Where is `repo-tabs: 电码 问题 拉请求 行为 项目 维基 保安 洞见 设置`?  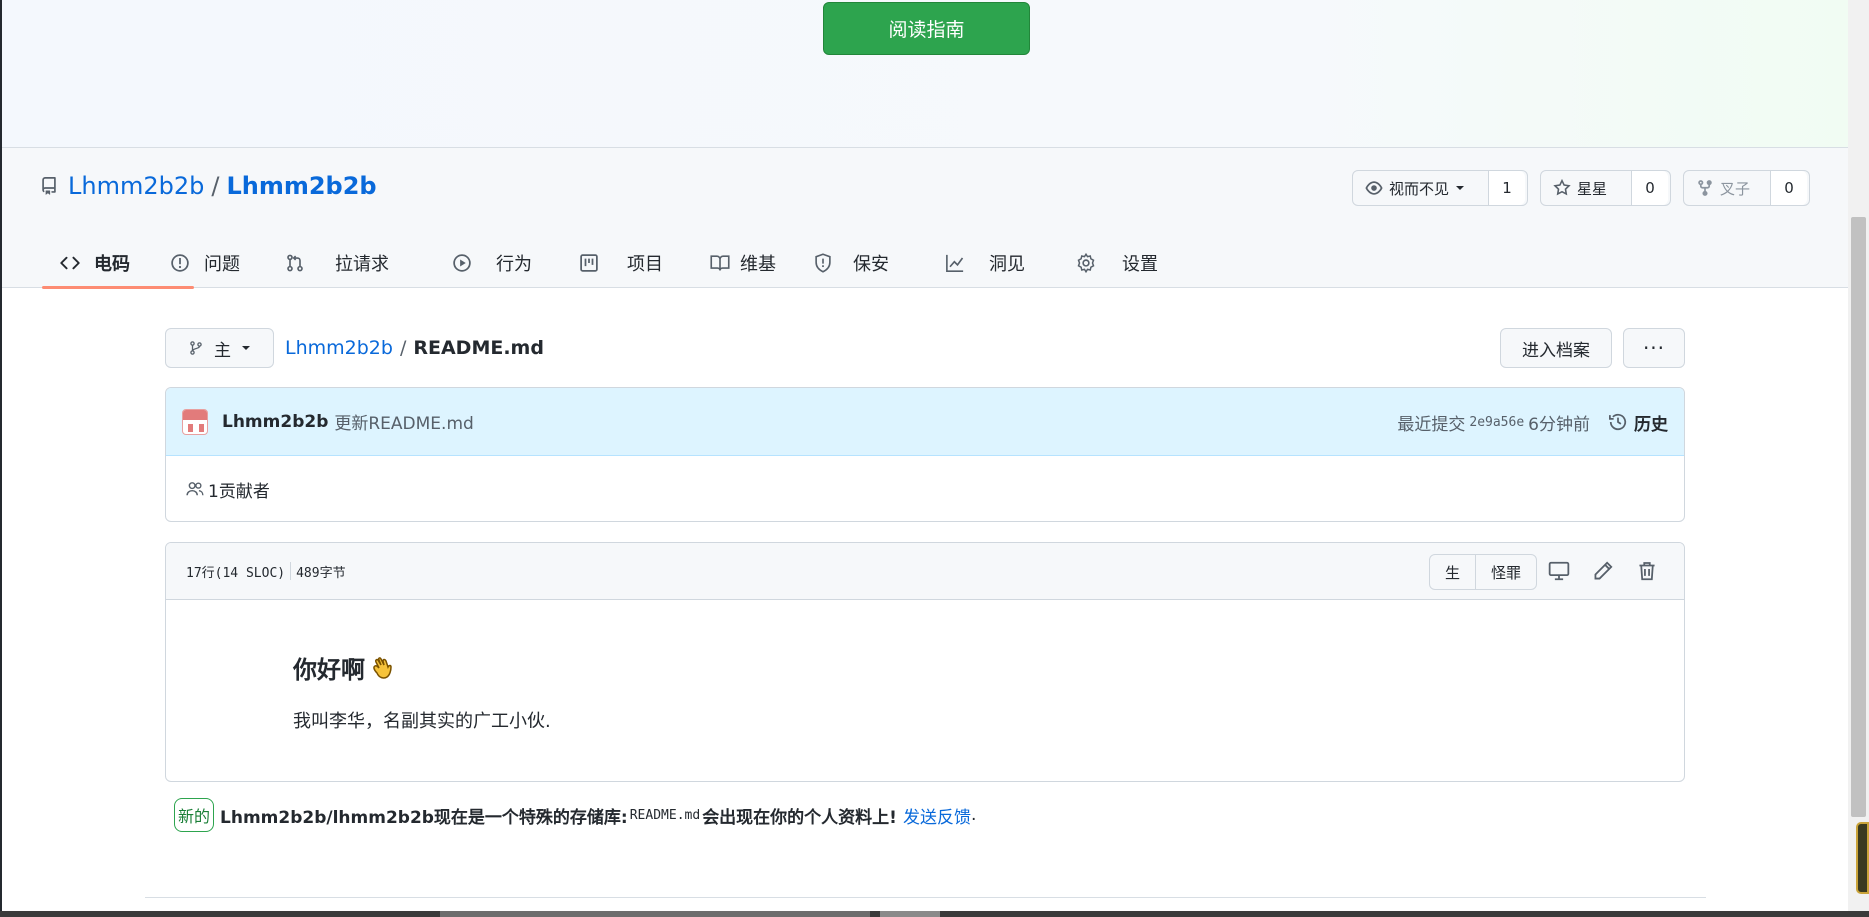 repo-tabs: 电码 问题 拉请求 行为 项目 维基 保安 洞见 设置 is located at coordinates (608, 263).